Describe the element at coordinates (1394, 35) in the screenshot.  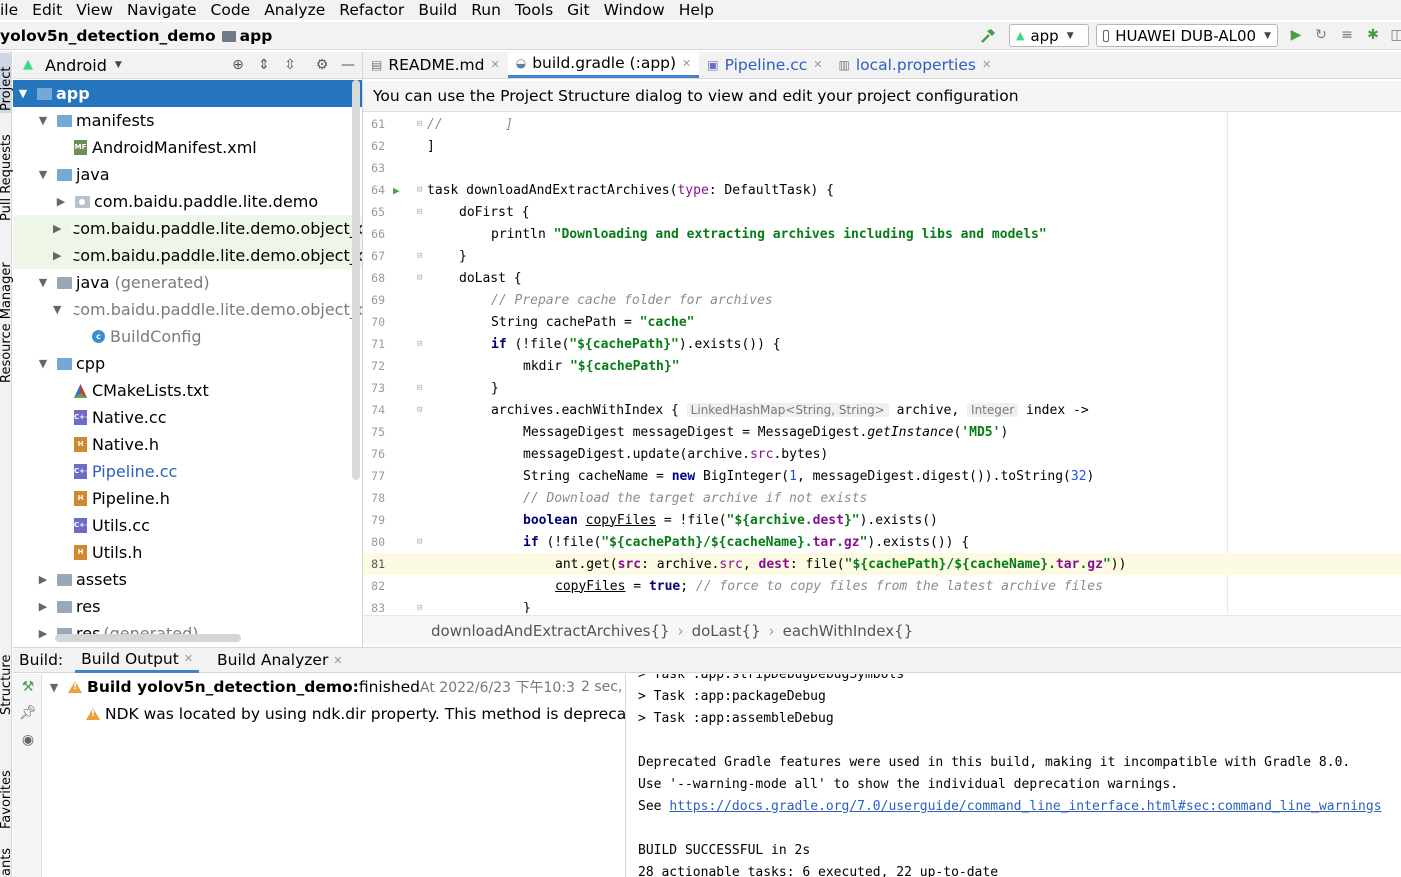
I see `profile-icon: ◫` at that location.